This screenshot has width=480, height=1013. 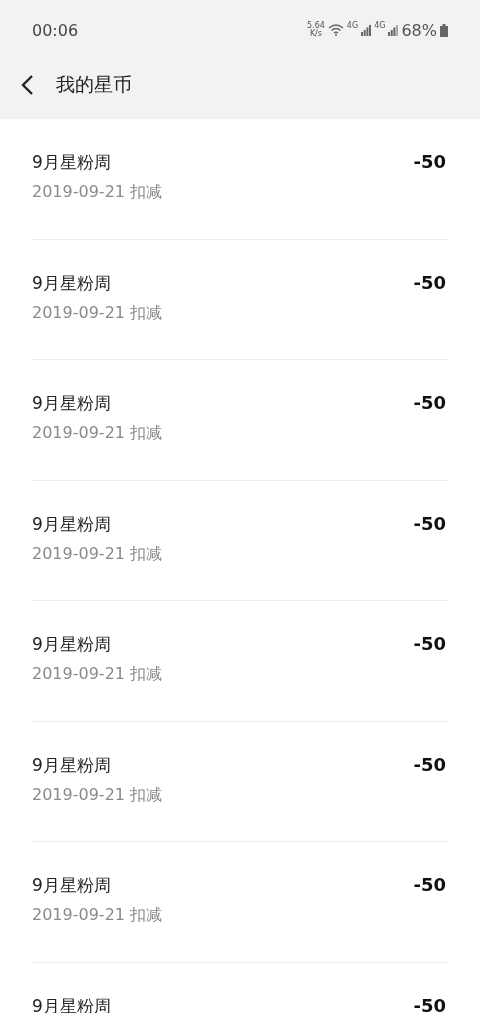 What do you see at coordinates (316, 26) in the screenshot?
I see `network-speed: 5.64` at bounding box center [316, 26].